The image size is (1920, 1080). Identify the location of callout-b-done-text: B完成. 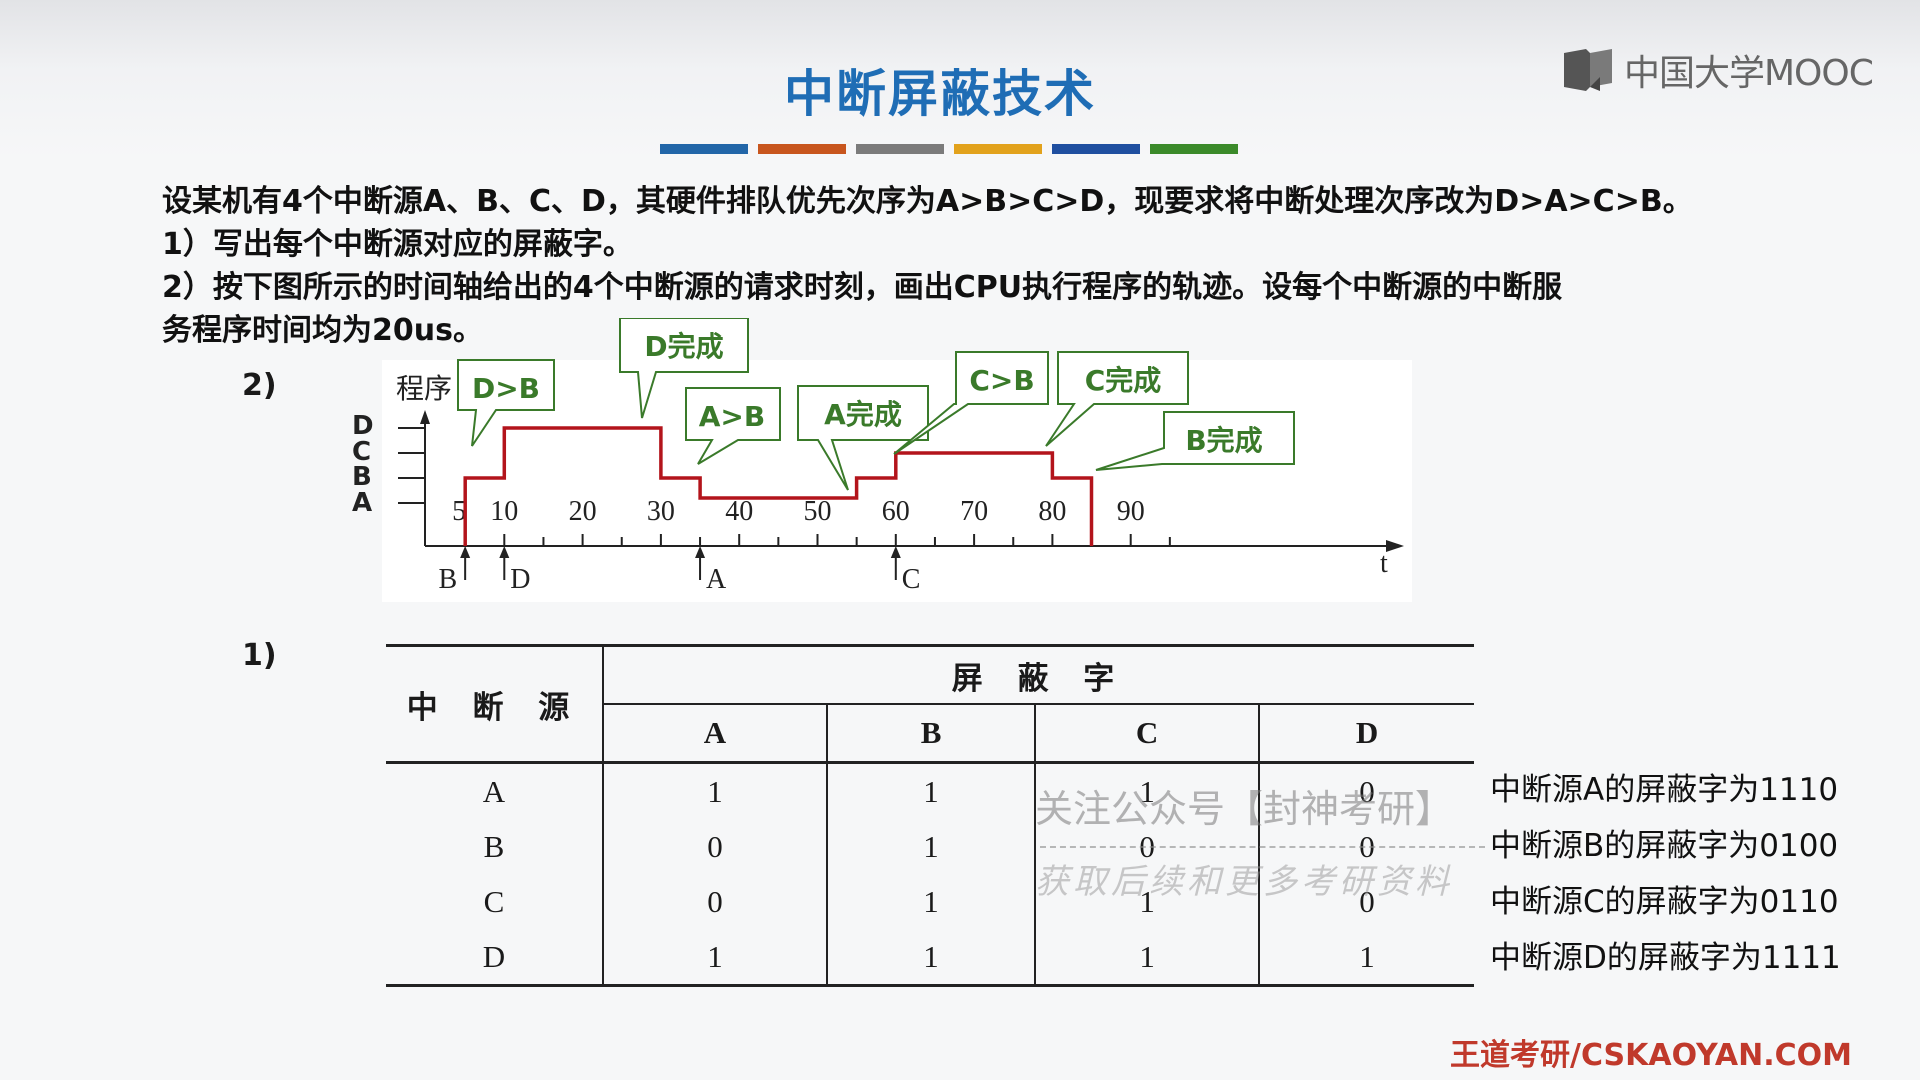
(1223, 440).